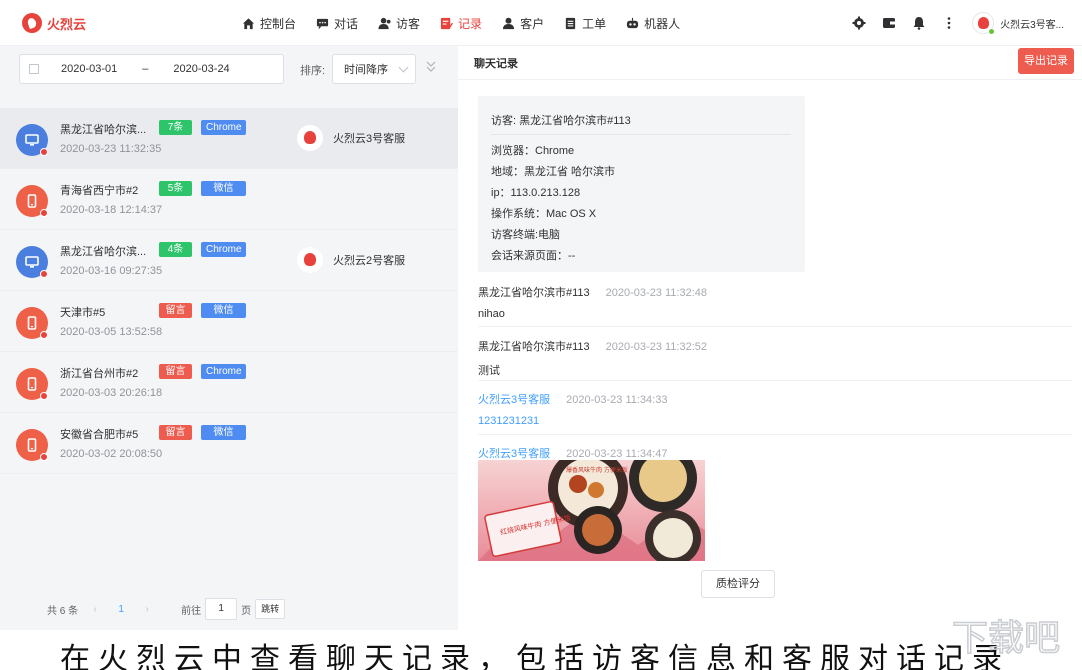 The width and height of the screenshot is (1082, 670). Describe the element at coordinates (919, 23) in the screenshot. I see `bell-icon` at that location.